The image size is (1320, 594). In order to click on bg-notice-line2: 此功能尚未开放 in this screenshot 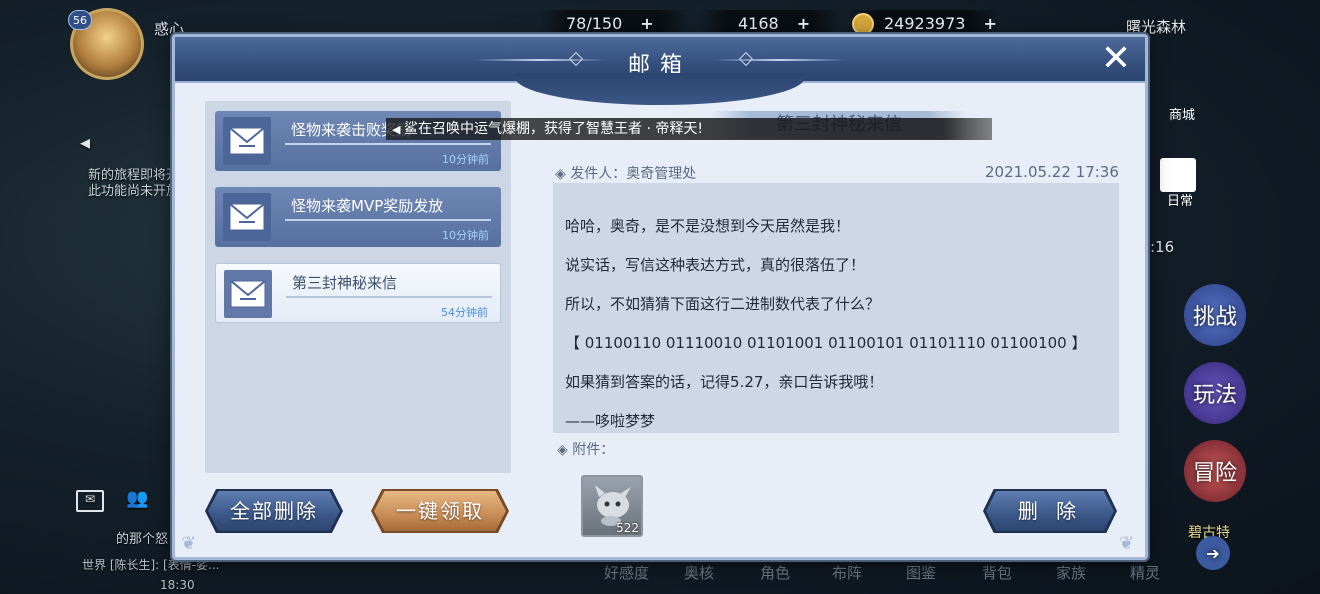, I will do `click(134, 191)`.